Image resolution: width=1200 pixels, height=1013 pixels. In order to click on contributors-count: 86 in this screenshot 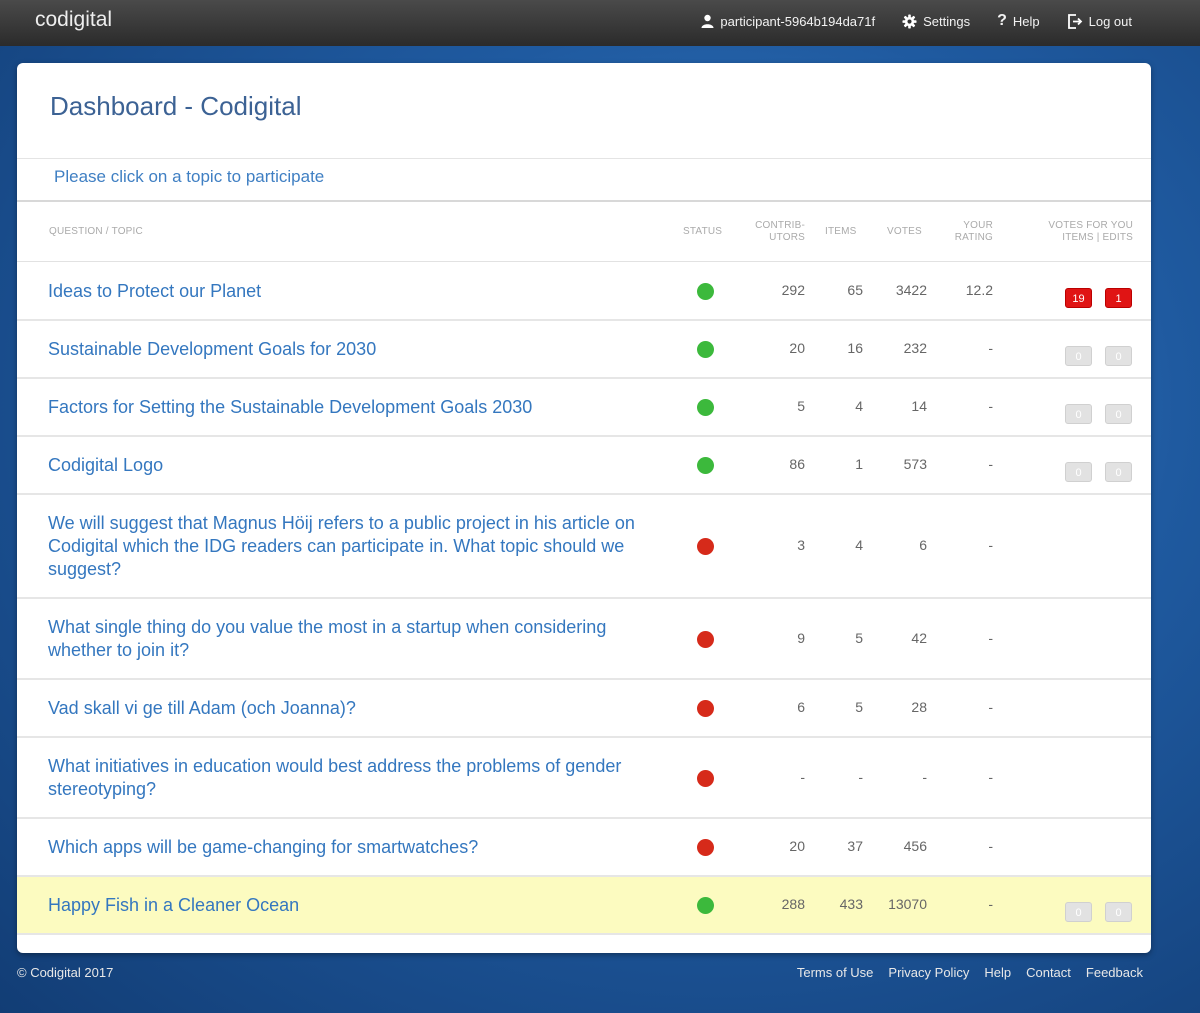, I will do `click(797, 464)`.